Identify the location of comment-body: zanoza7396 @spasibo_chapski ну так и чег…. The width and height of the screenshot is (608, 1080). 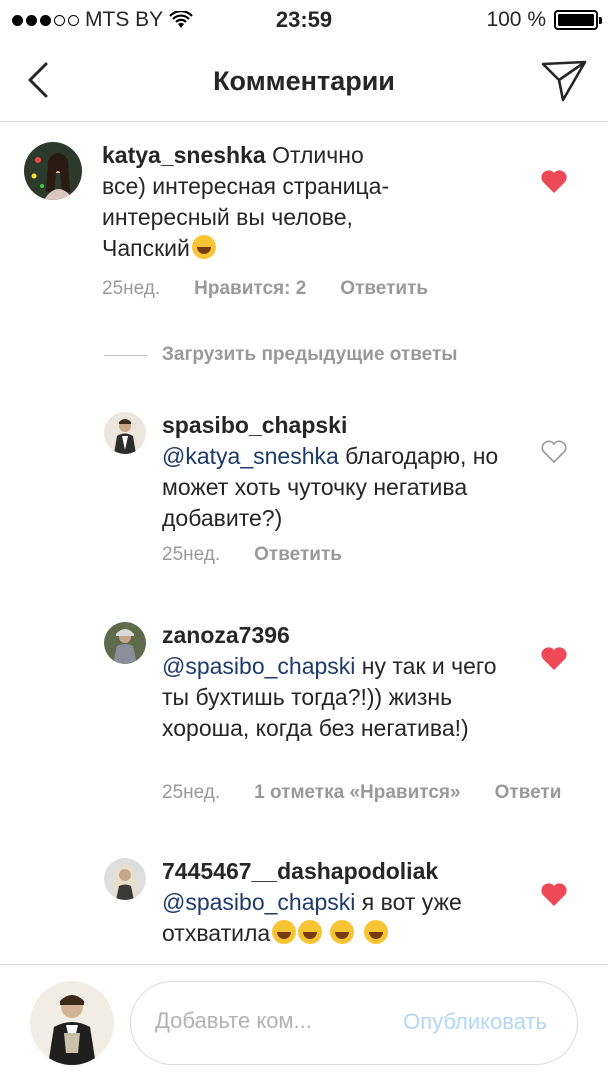
(337, 682).